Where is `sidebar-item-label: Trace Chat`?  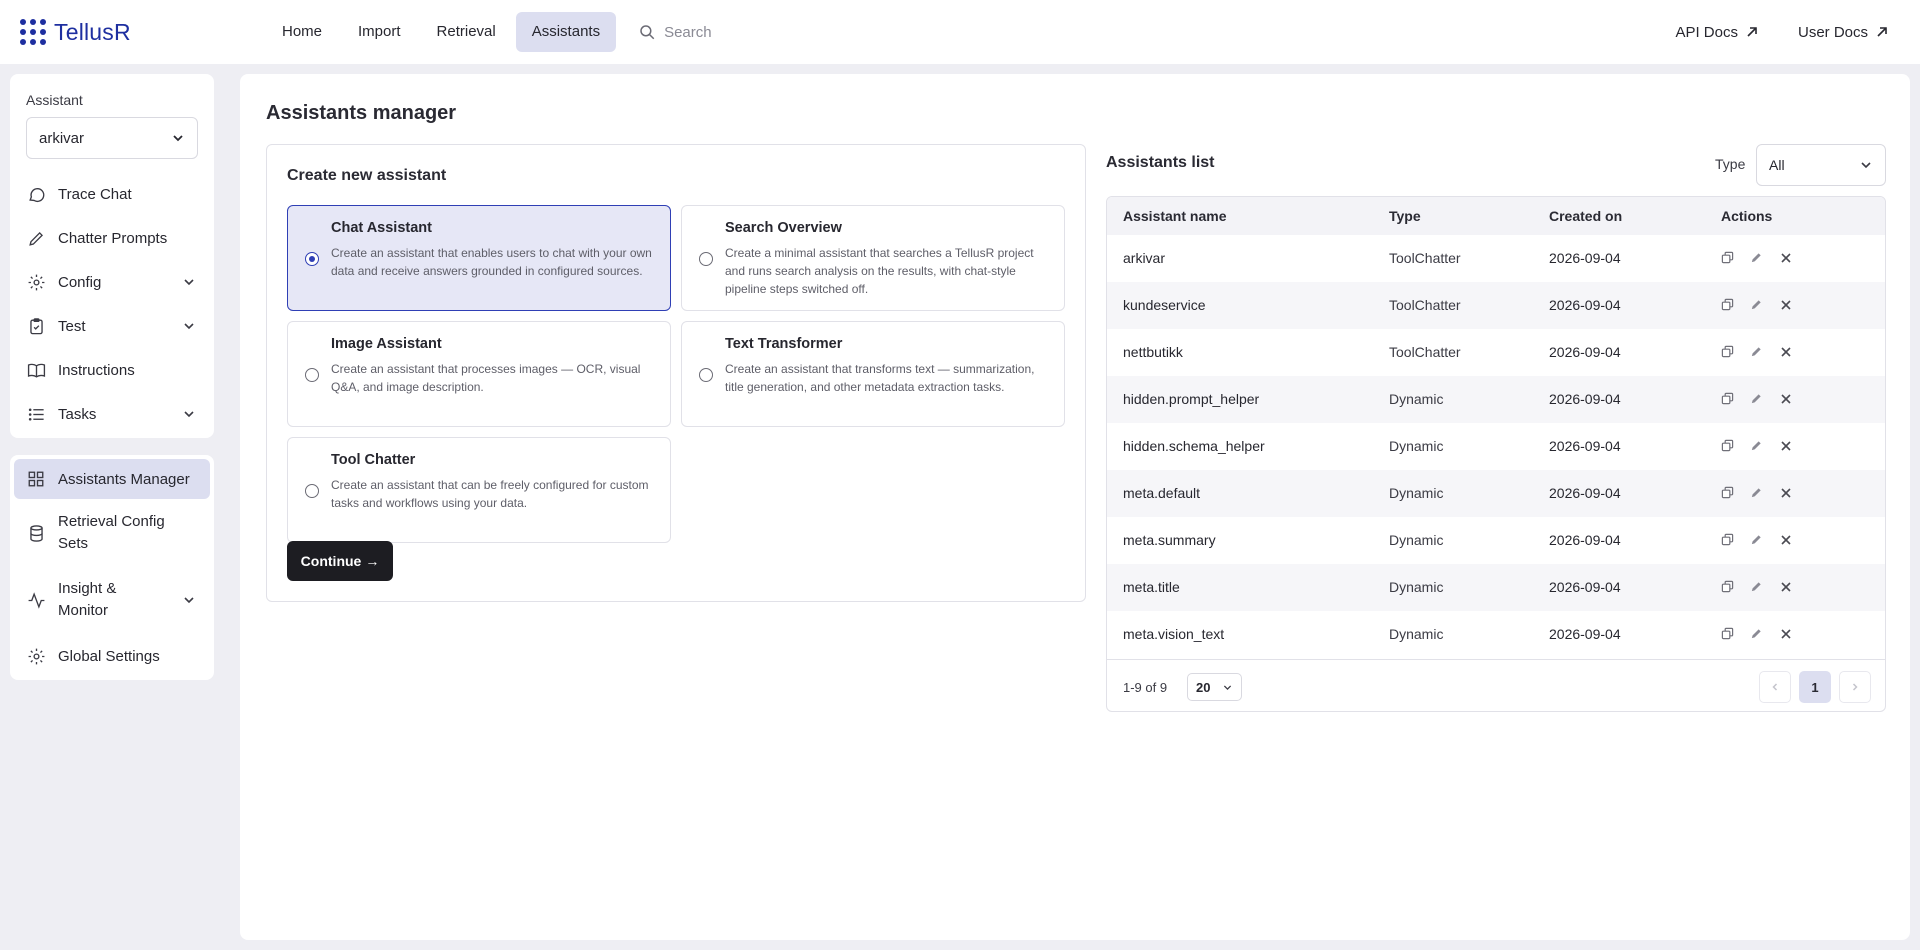
sidebar-item-label: Trace Chat is located at coordinates (95, 194).